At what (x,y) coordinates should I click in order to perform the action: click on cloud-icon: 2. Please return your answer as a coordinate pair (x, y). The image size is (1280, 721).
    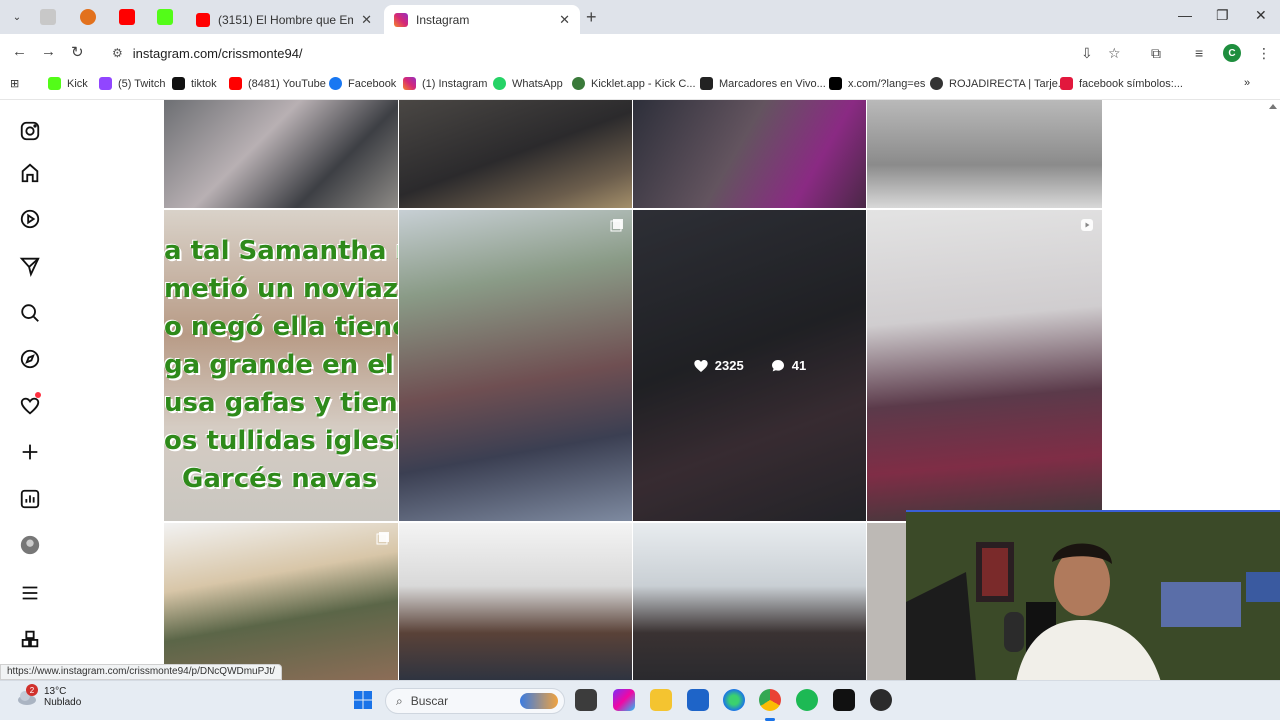
    Looking at the image, I should click on (27, 696).